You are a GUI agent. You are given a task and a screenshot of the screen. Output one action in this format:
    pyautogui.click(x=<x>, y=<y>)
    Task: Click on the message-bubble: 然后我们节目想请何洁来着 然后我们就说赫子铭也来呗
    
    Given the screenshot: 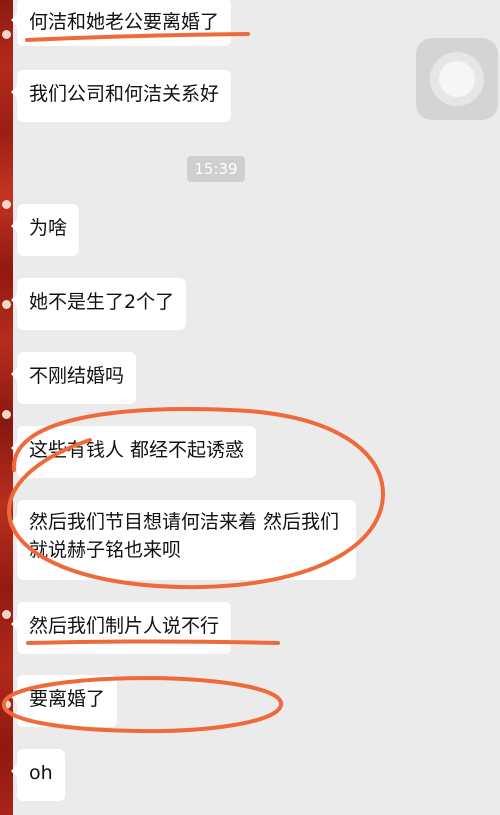 What is the action you would take?
    pyautogui.click(x=183, y=540)
    